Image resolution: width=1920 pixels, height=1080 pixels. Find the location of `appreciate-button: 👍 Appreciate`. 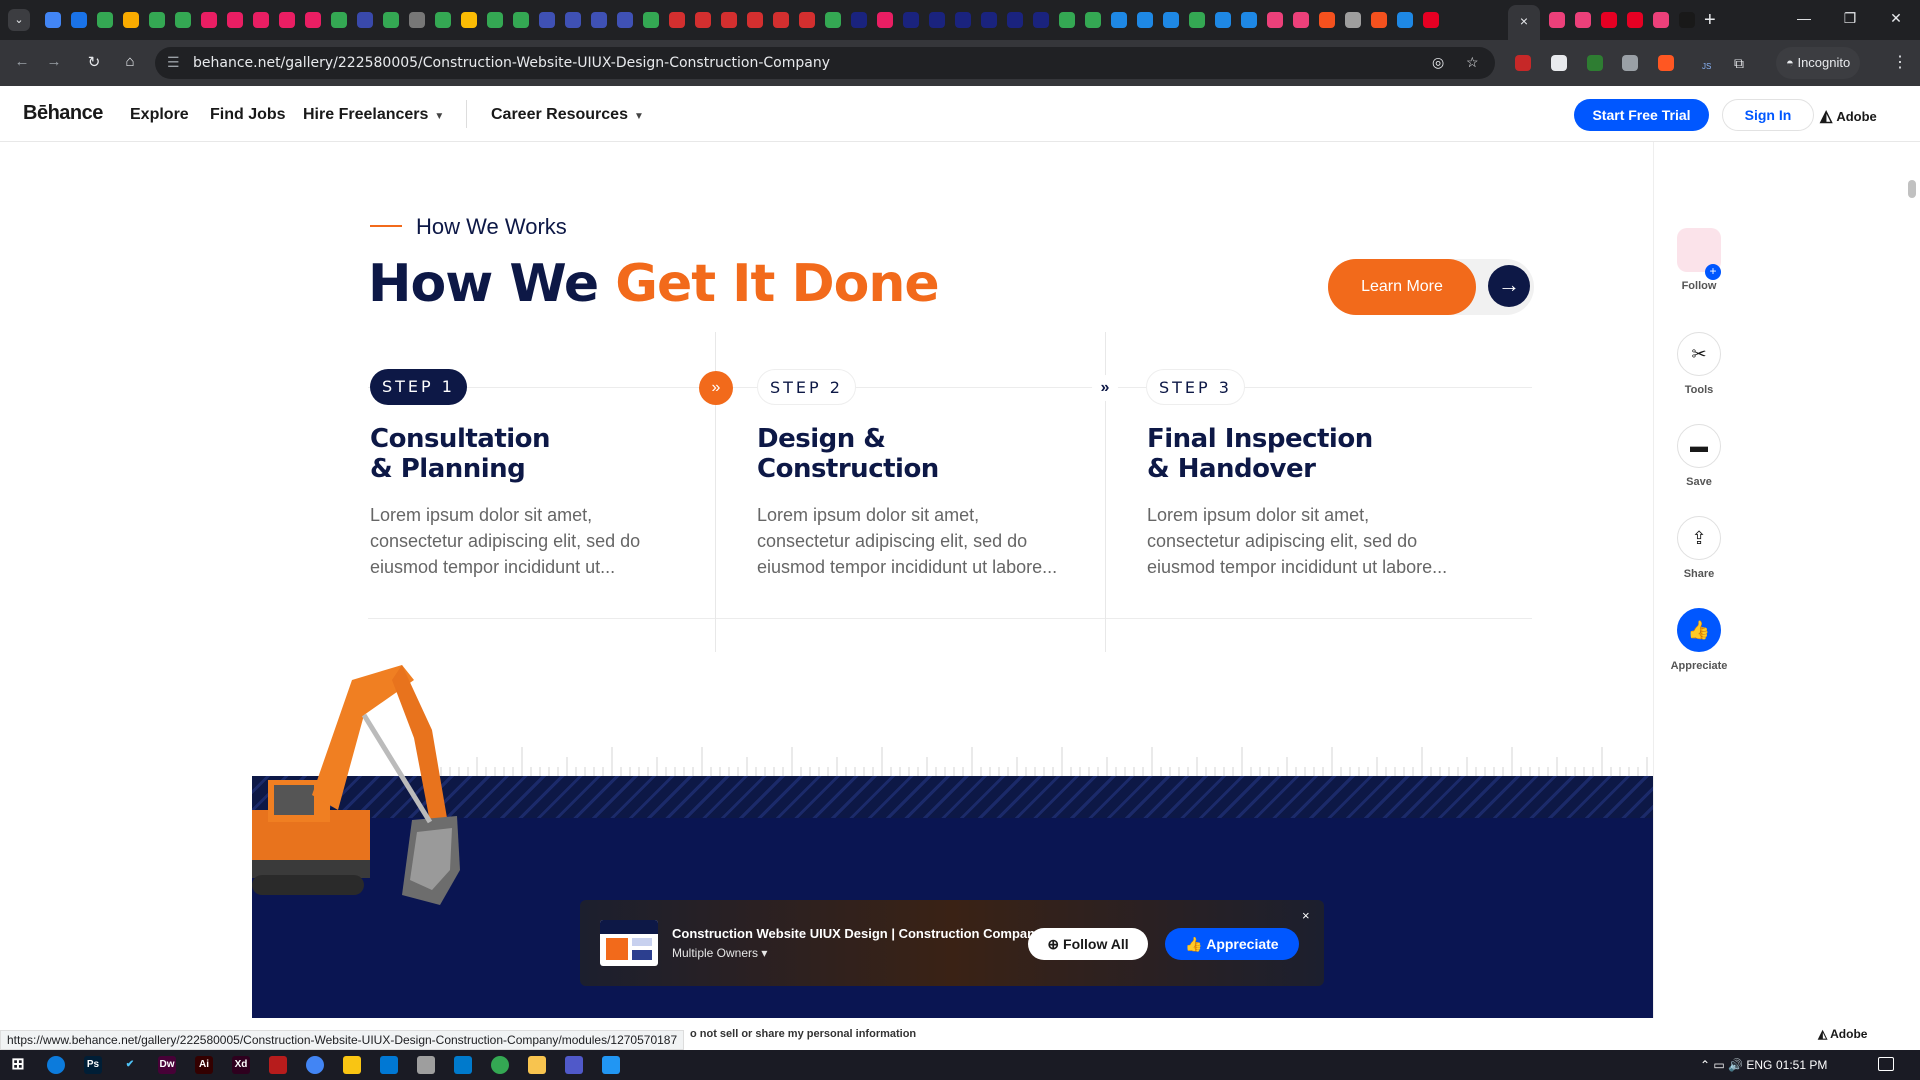

appreciate-button: 👍 Appreciate is located at coordinates (1232, 944).